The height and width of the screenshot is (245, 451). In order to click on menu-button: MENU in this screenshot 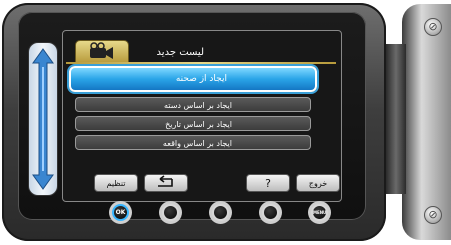, I will do `click(319, 212)`.